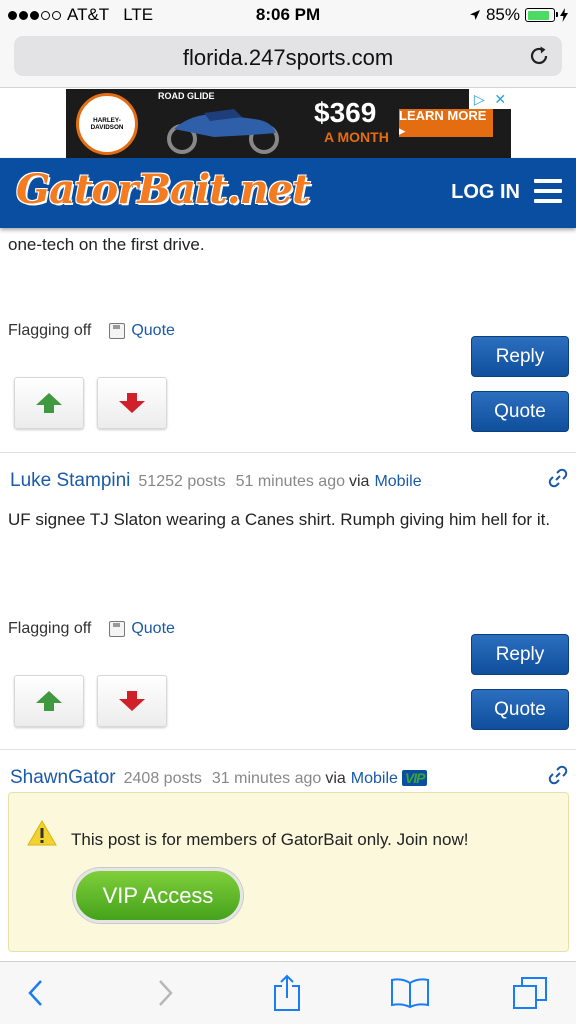 This screenshot has height=1024, width=576. Describe the element at coordinates (530, 993) in the screenshot. I see `tabs-icon` at that location.